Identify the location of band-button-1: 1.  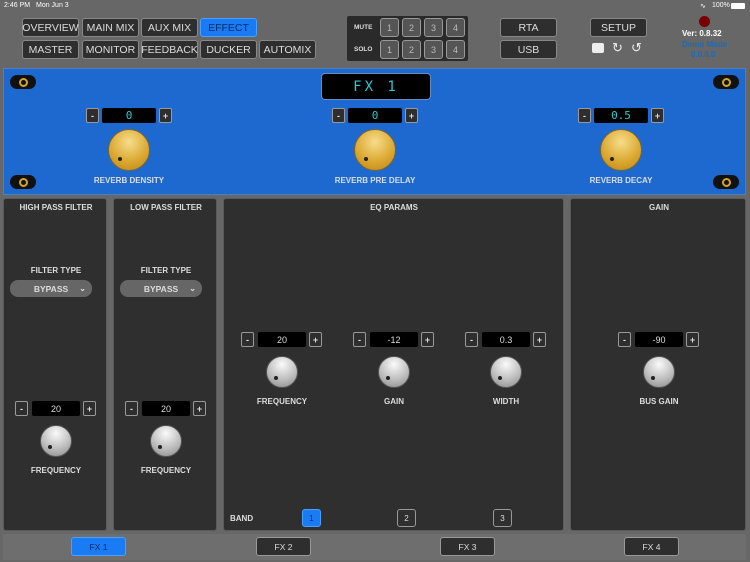
(311, 518).